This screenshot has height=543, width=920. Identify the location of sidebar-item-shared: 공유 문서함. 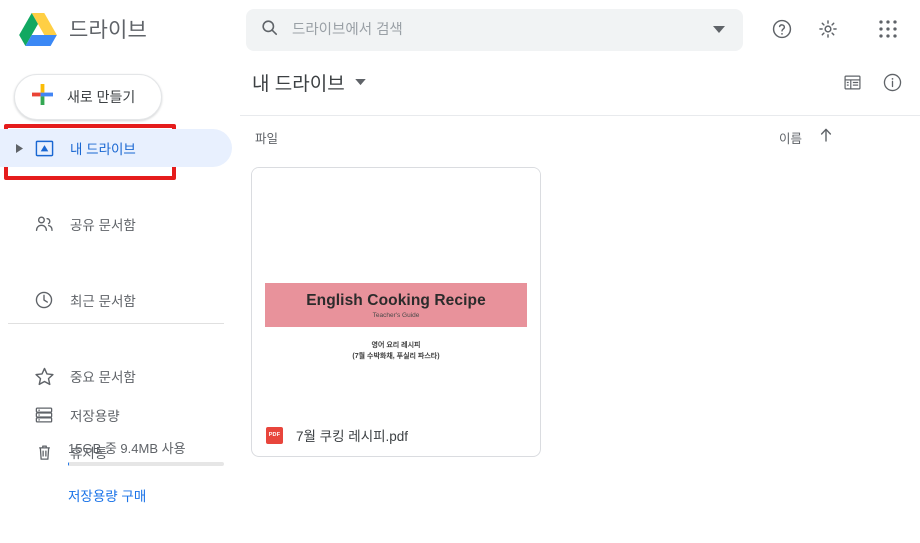
(116, 224).